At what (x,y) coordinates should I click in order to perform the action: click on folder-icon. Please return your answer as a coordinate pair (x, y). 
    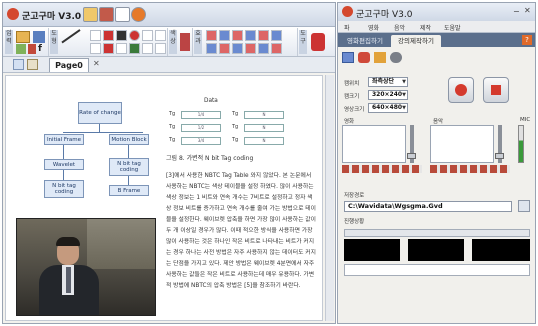
    Looking at the image, I should click on (23, 37).